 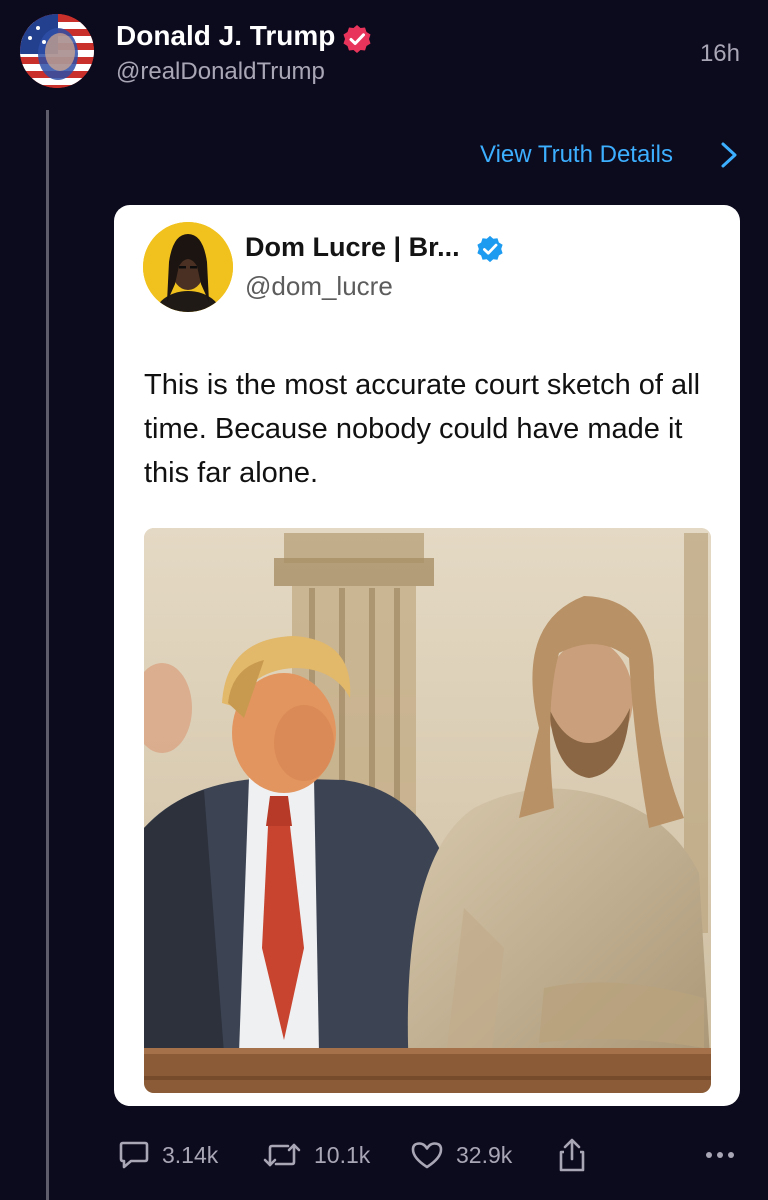 I want to click on more-dots-icon, so click(x=720, y=1155).